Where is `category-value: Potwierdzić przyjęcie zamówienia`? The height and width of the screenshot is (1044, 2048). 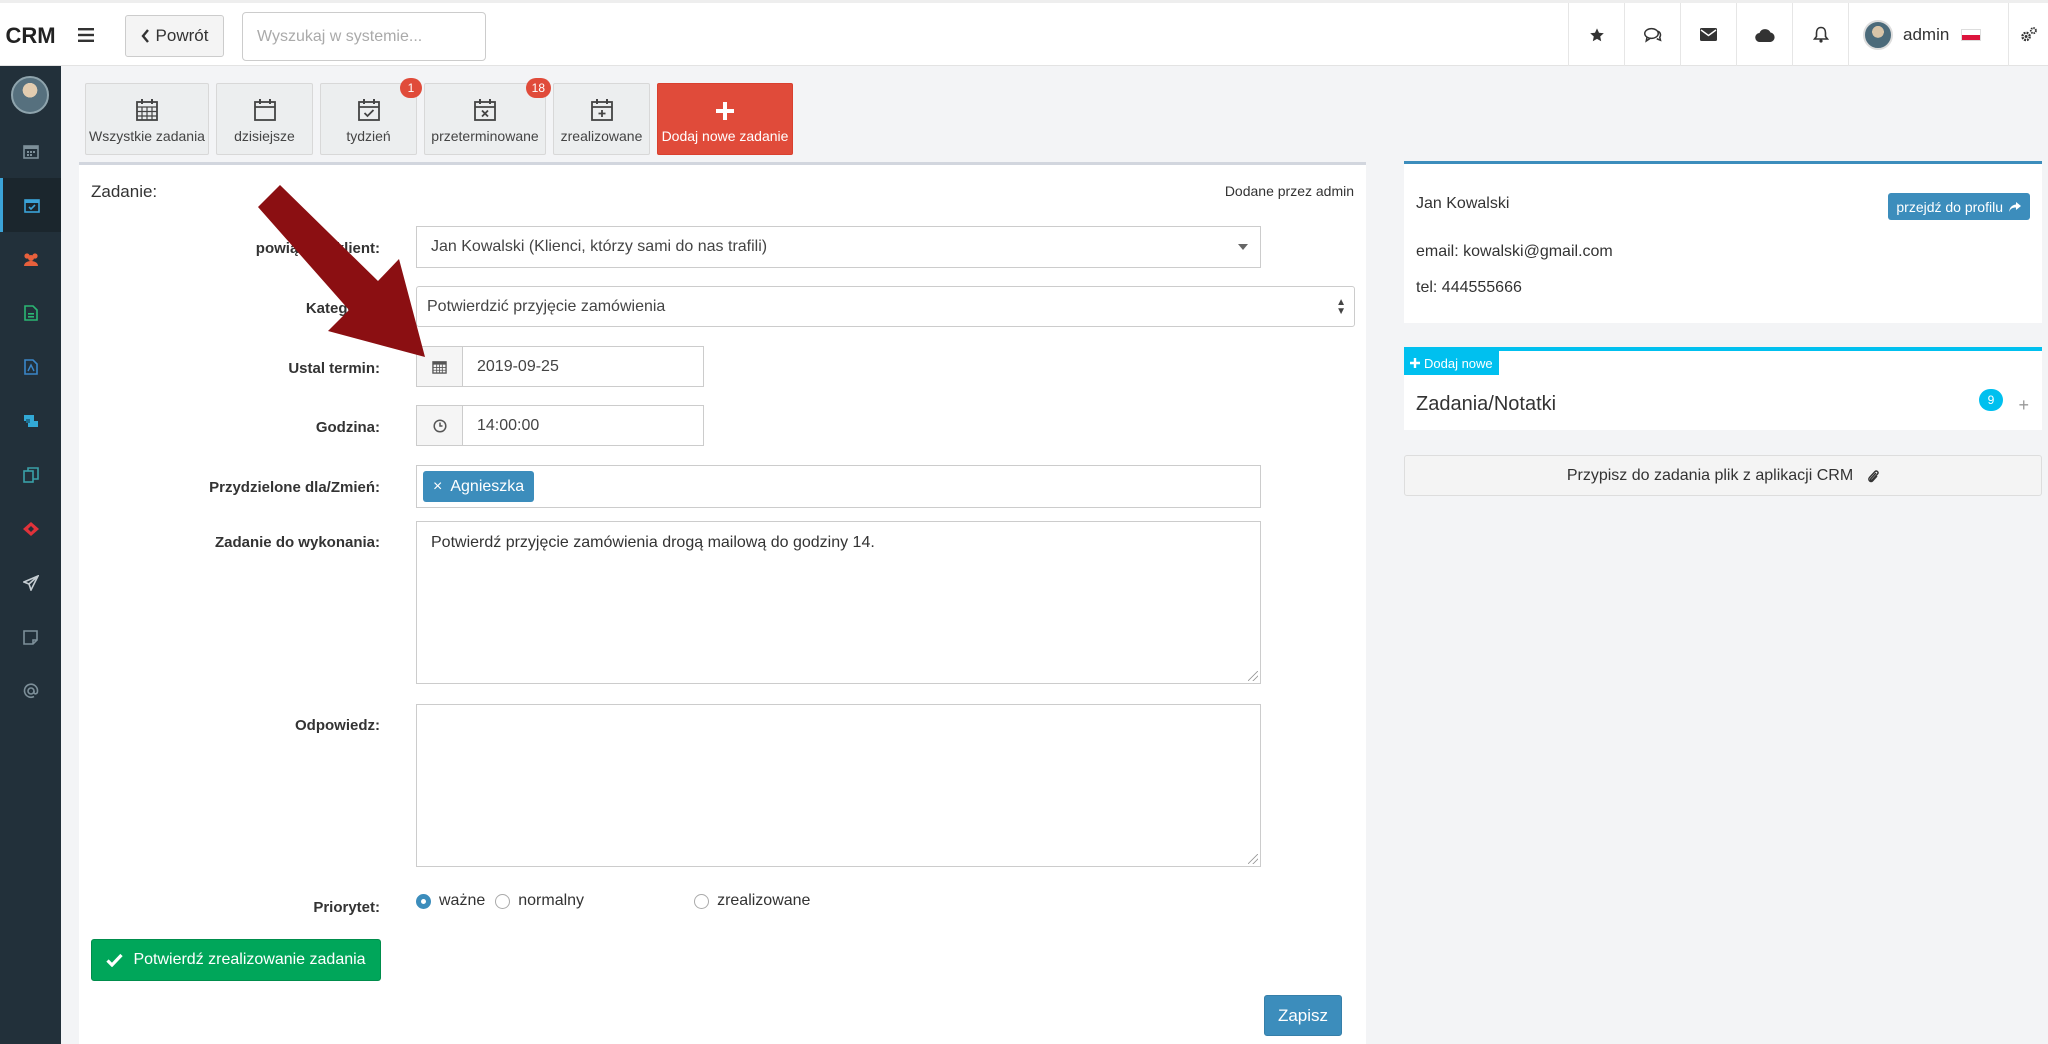
category-value: Potwierdzić przyjęcie zamówienia is located at coordinates (546, 306).